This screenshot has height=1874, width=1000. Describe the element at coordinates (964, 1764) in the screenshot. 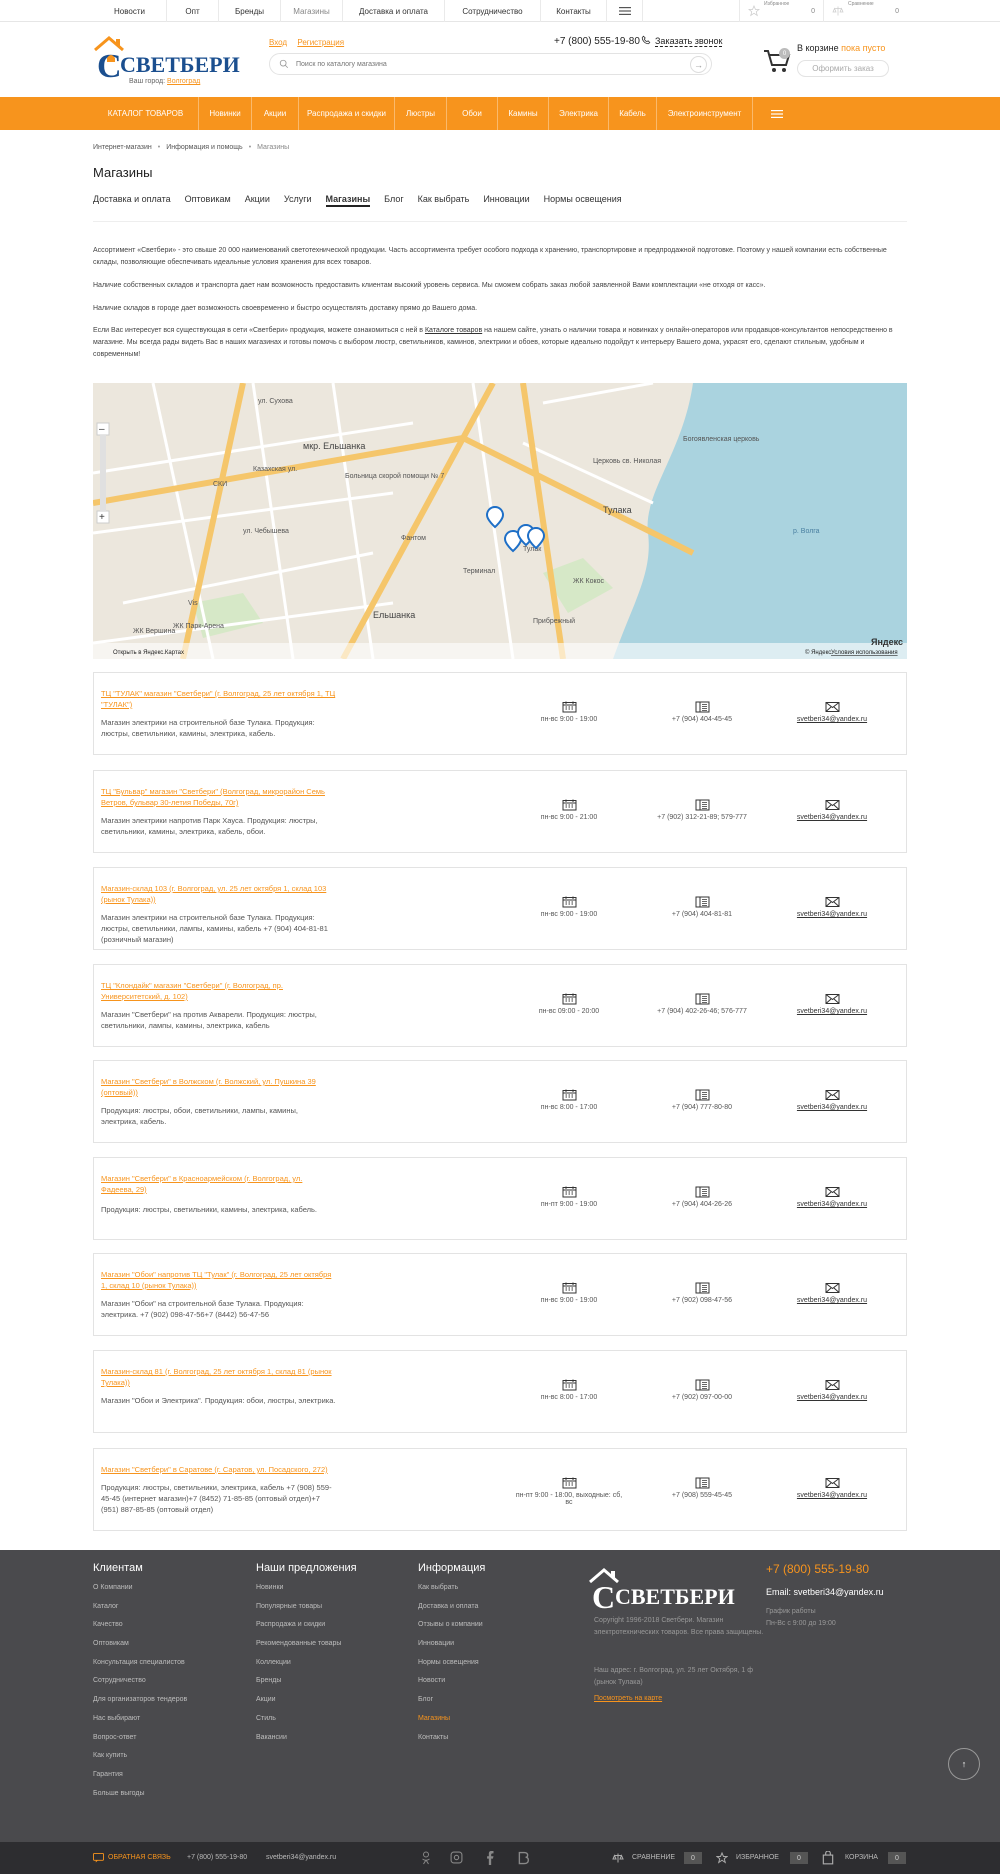

I see `scroll-up-button: ↑` at that location.